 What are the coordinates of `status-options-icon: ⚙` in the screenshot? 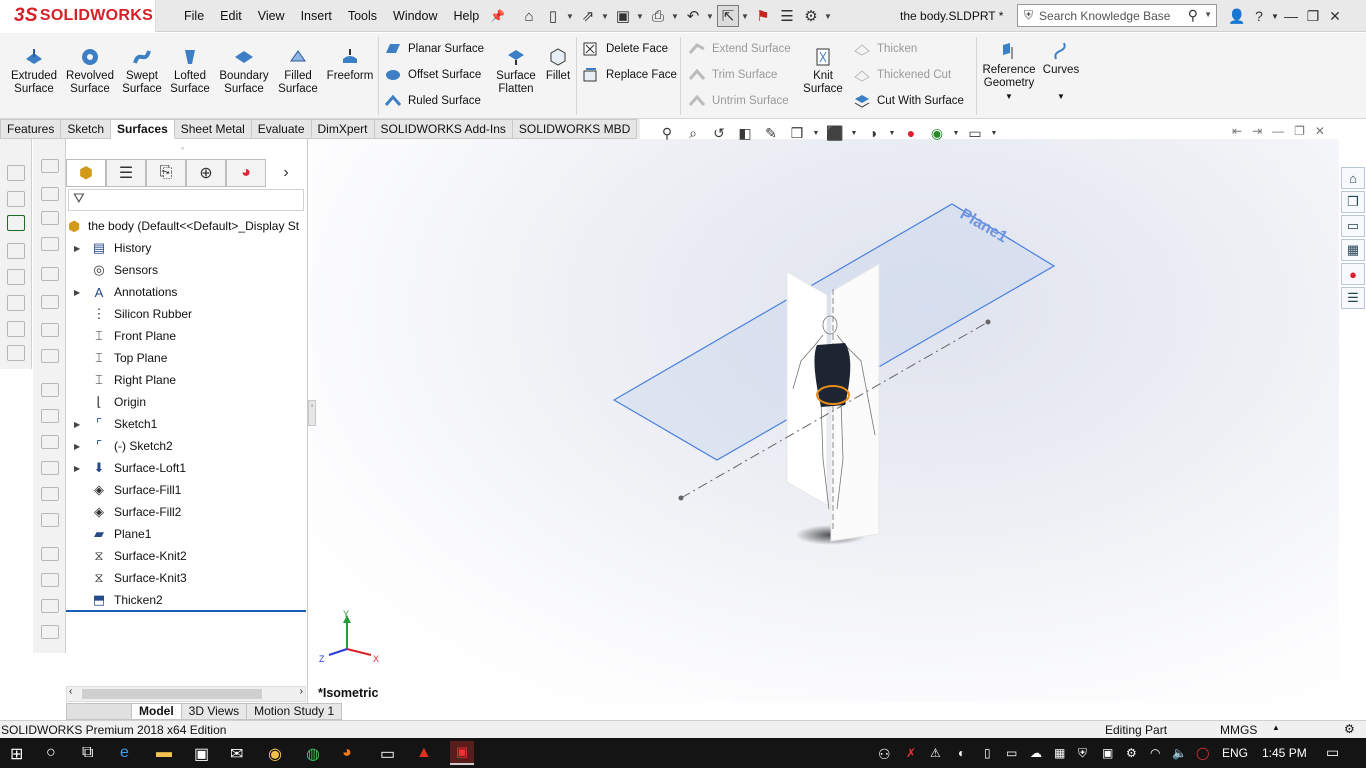 It's located at (1349, 729).